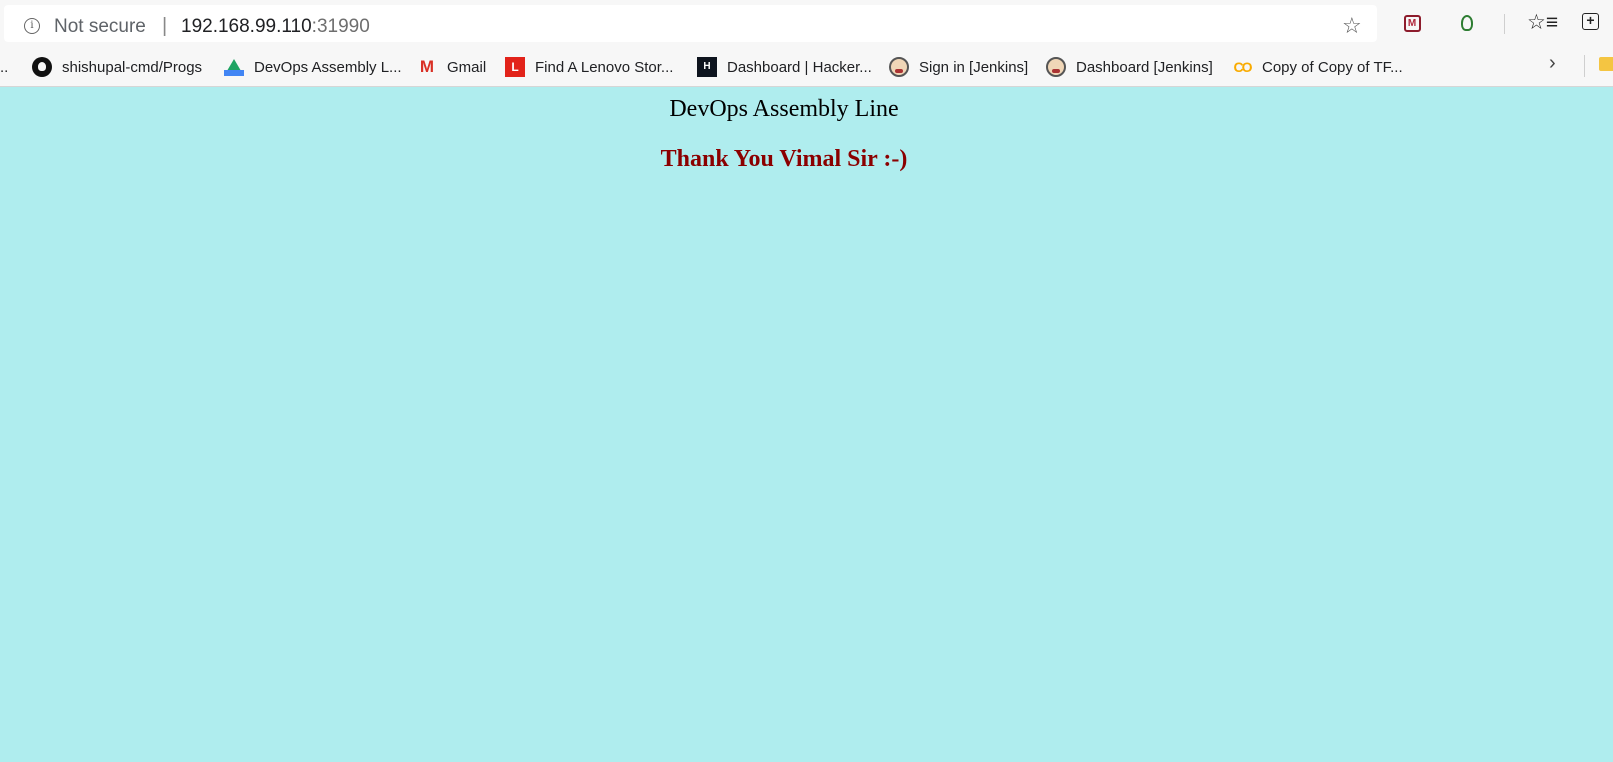 This screenshot has height=762, width=1613. What do you see at coordinates (42, 67) in the screenshot?
I see `github-icon` at bounding box center [42, 67].